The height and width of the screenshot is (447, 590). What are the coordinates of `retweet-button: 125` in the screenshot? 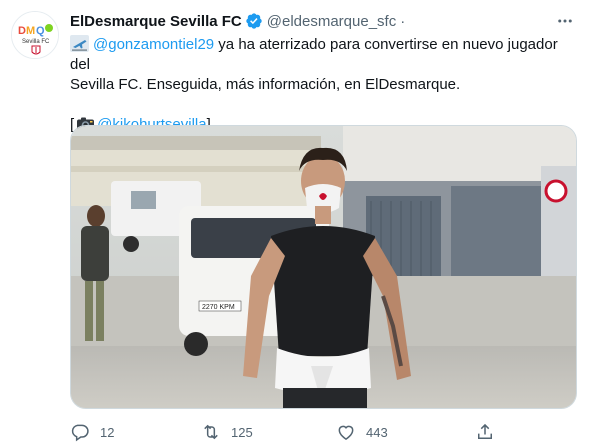 It's located at (227, 432).